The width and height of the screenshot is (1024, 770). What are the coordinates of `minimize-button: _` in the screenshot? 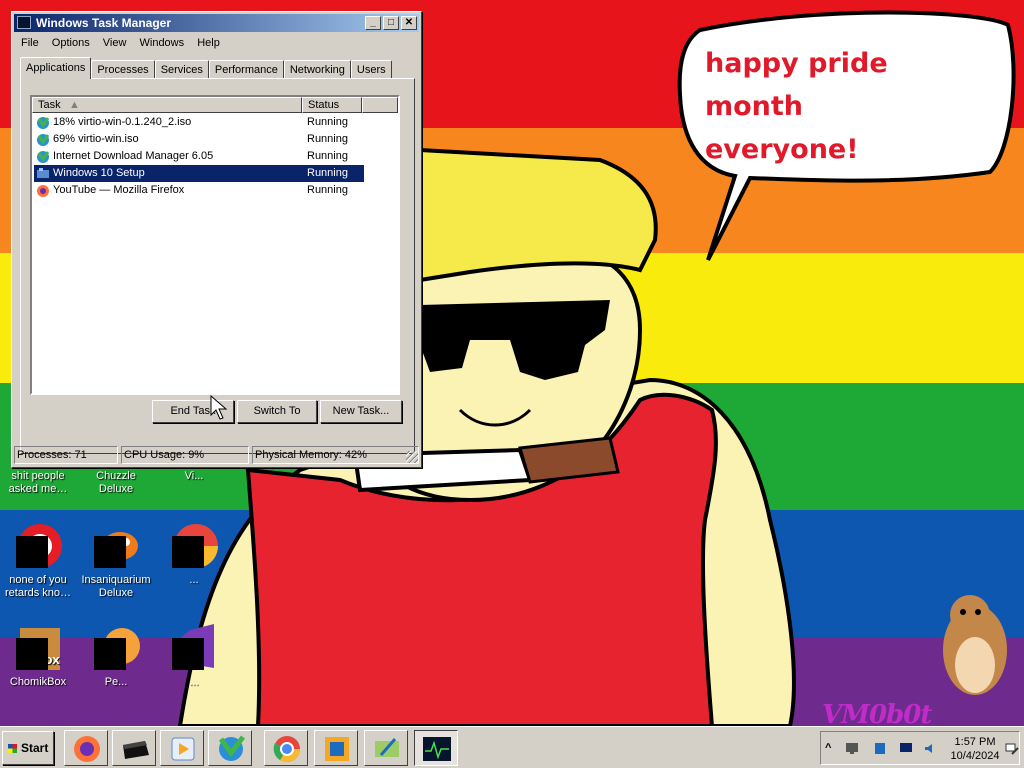 It's located at (373, 23).